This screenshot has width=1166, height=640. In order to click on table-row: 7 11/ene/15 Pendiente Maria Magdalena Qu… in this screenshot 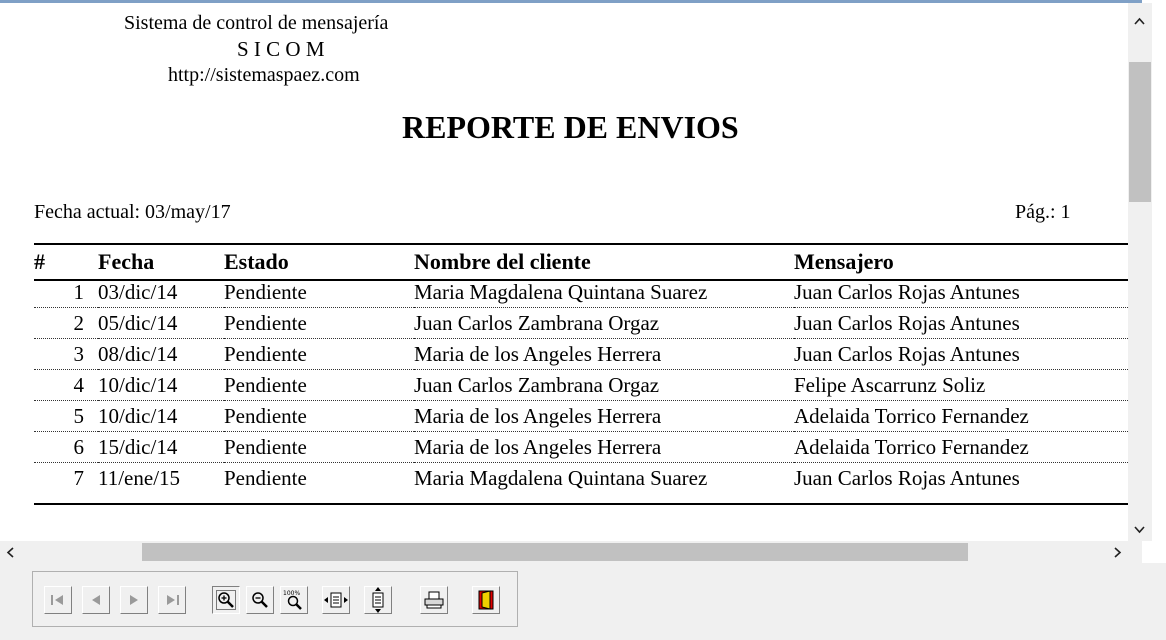, I will do `click(581, 478)`.